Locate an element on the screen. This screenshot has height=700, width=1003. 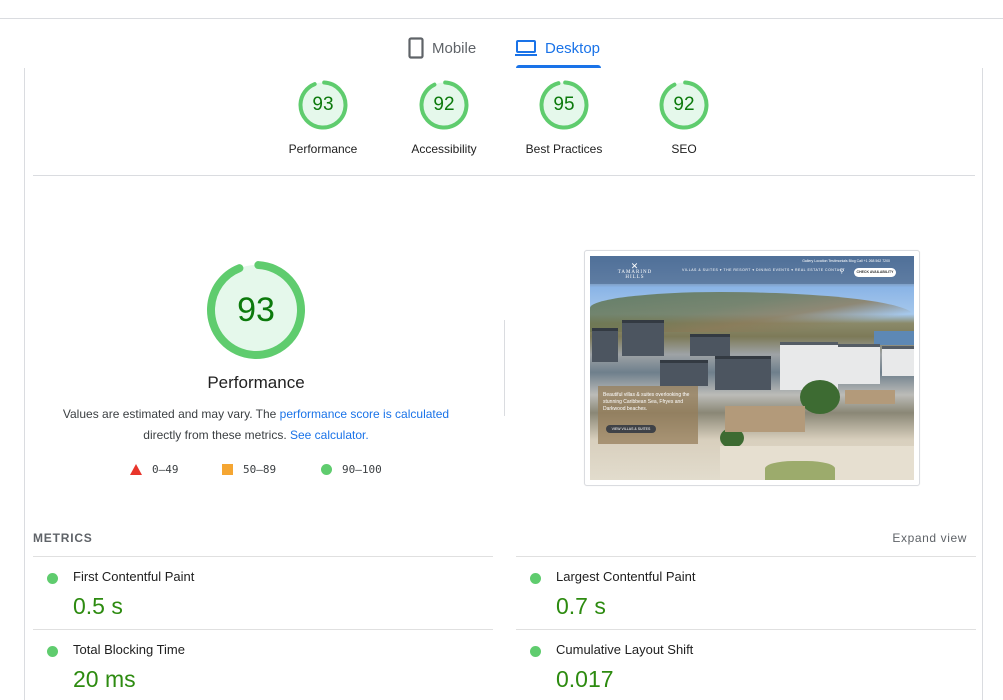
screenshot-logo: ✕ TAMARIND HILLS is located at coordinates (635, 271).